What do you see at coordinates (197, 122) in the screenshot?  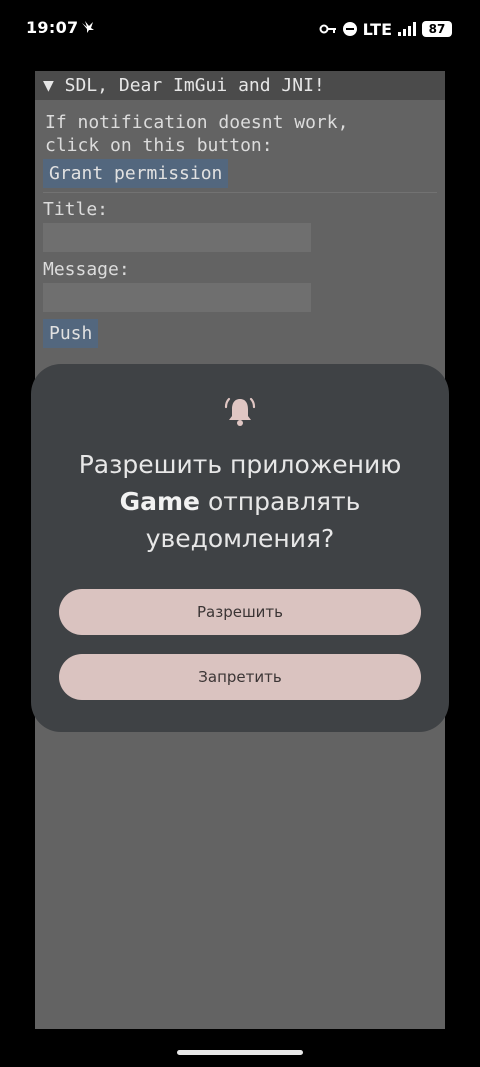 I see `notice-line-1: If notification doesnt work,` at bounding box center [197, 122].